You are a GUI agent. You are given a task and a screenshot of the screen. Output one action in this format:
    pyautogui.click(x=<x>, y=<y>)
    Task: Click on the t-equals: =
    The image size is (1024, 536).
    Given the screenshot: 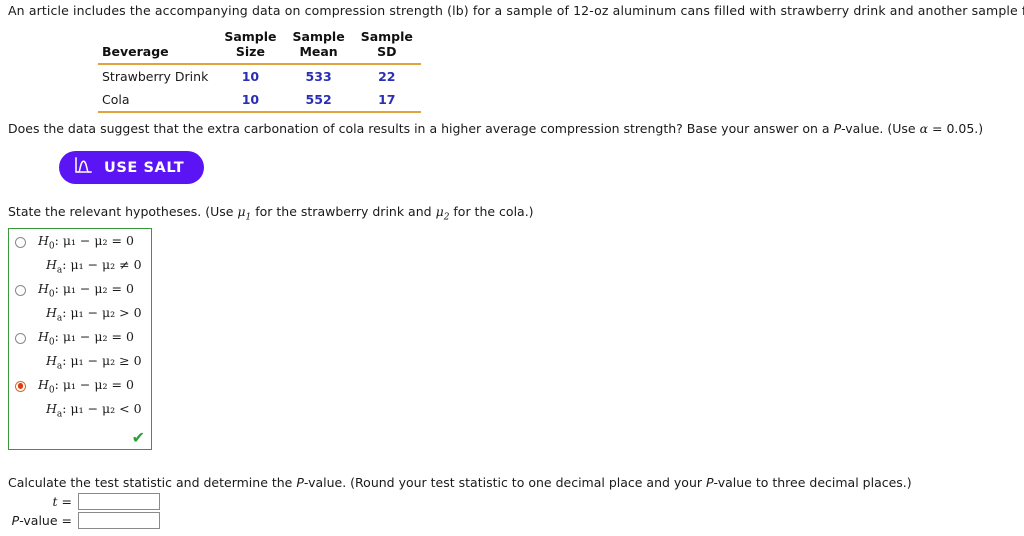 What is the action you would take?
    pyautogui.click(x=64, y=501)
    